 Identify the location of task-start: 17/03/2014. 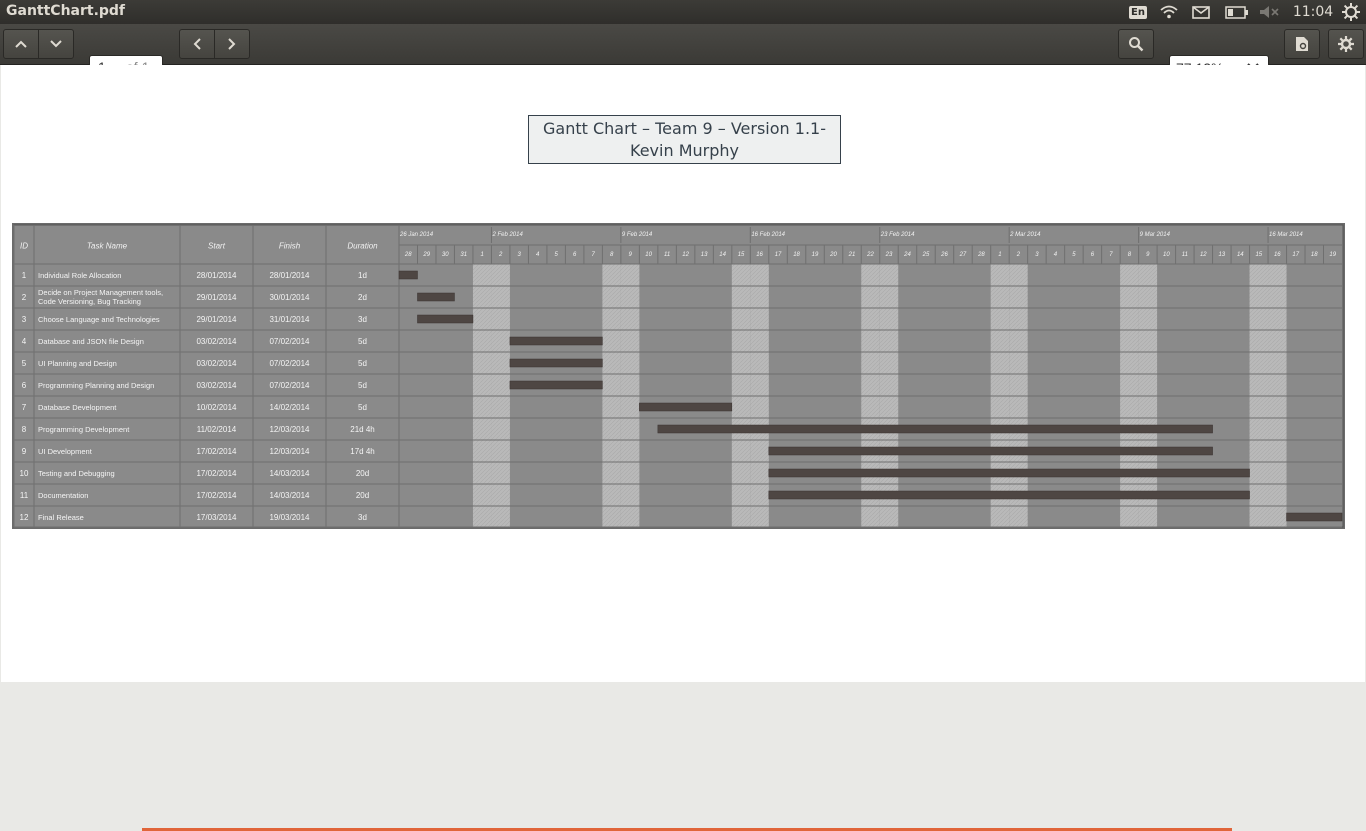
(216, 517).